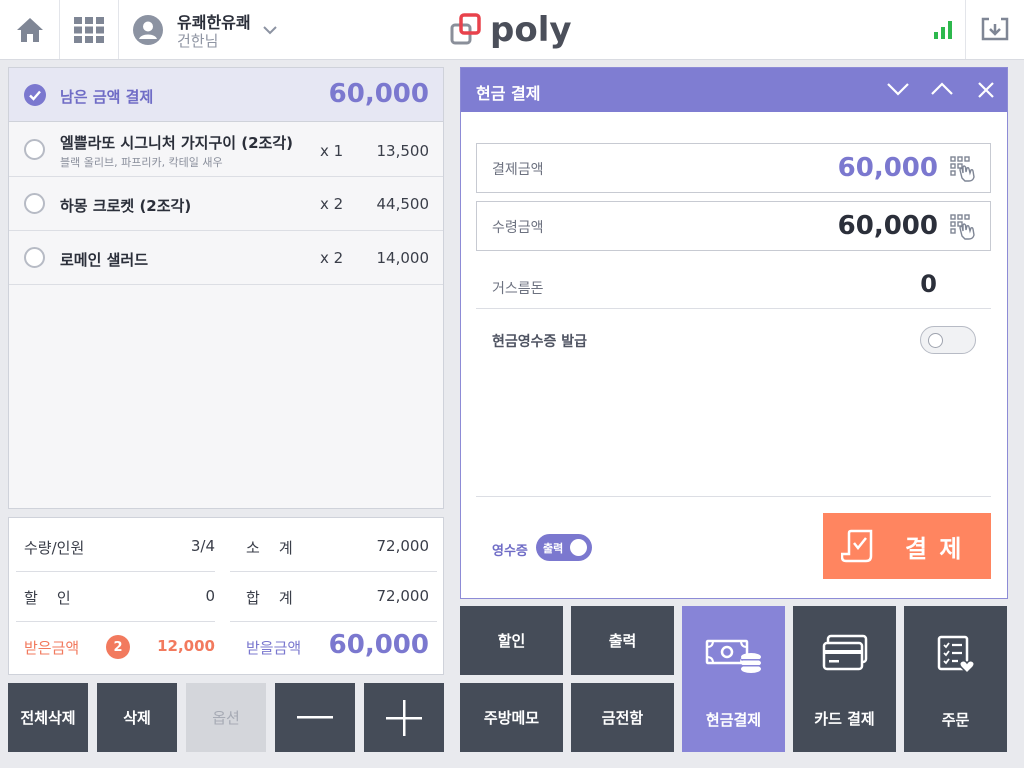 The image size is (1024, 768). Describe the element at coordinates (733, 168) in the screenshot. I see `payment-amount-field: 결제금액 60,000` at that location.